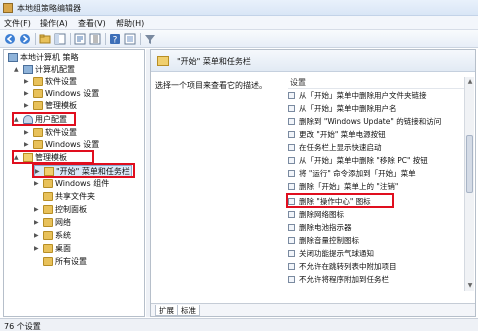  What do you see at coordinates (130, 23) in the screenshot?
I see `menu-help: 帮助(H)` at bounding box center [130, 23].